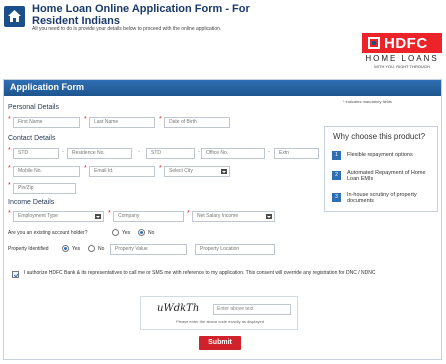 This screenshot has height=364, width=446. What do you see at coordinates (148, 216) in the screenshot?
I see `company-input: Company` at bounding box center [148, 216].